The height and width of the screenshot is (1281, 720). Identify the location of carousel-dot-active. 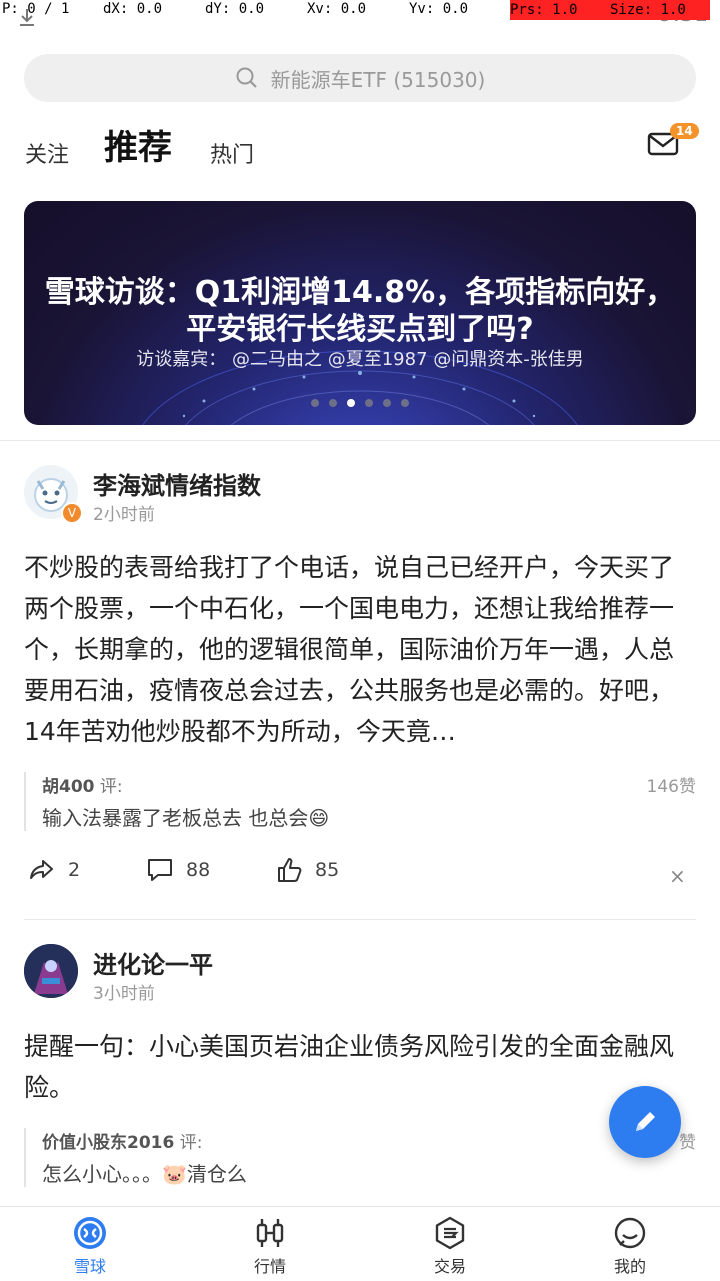
(351, 403).